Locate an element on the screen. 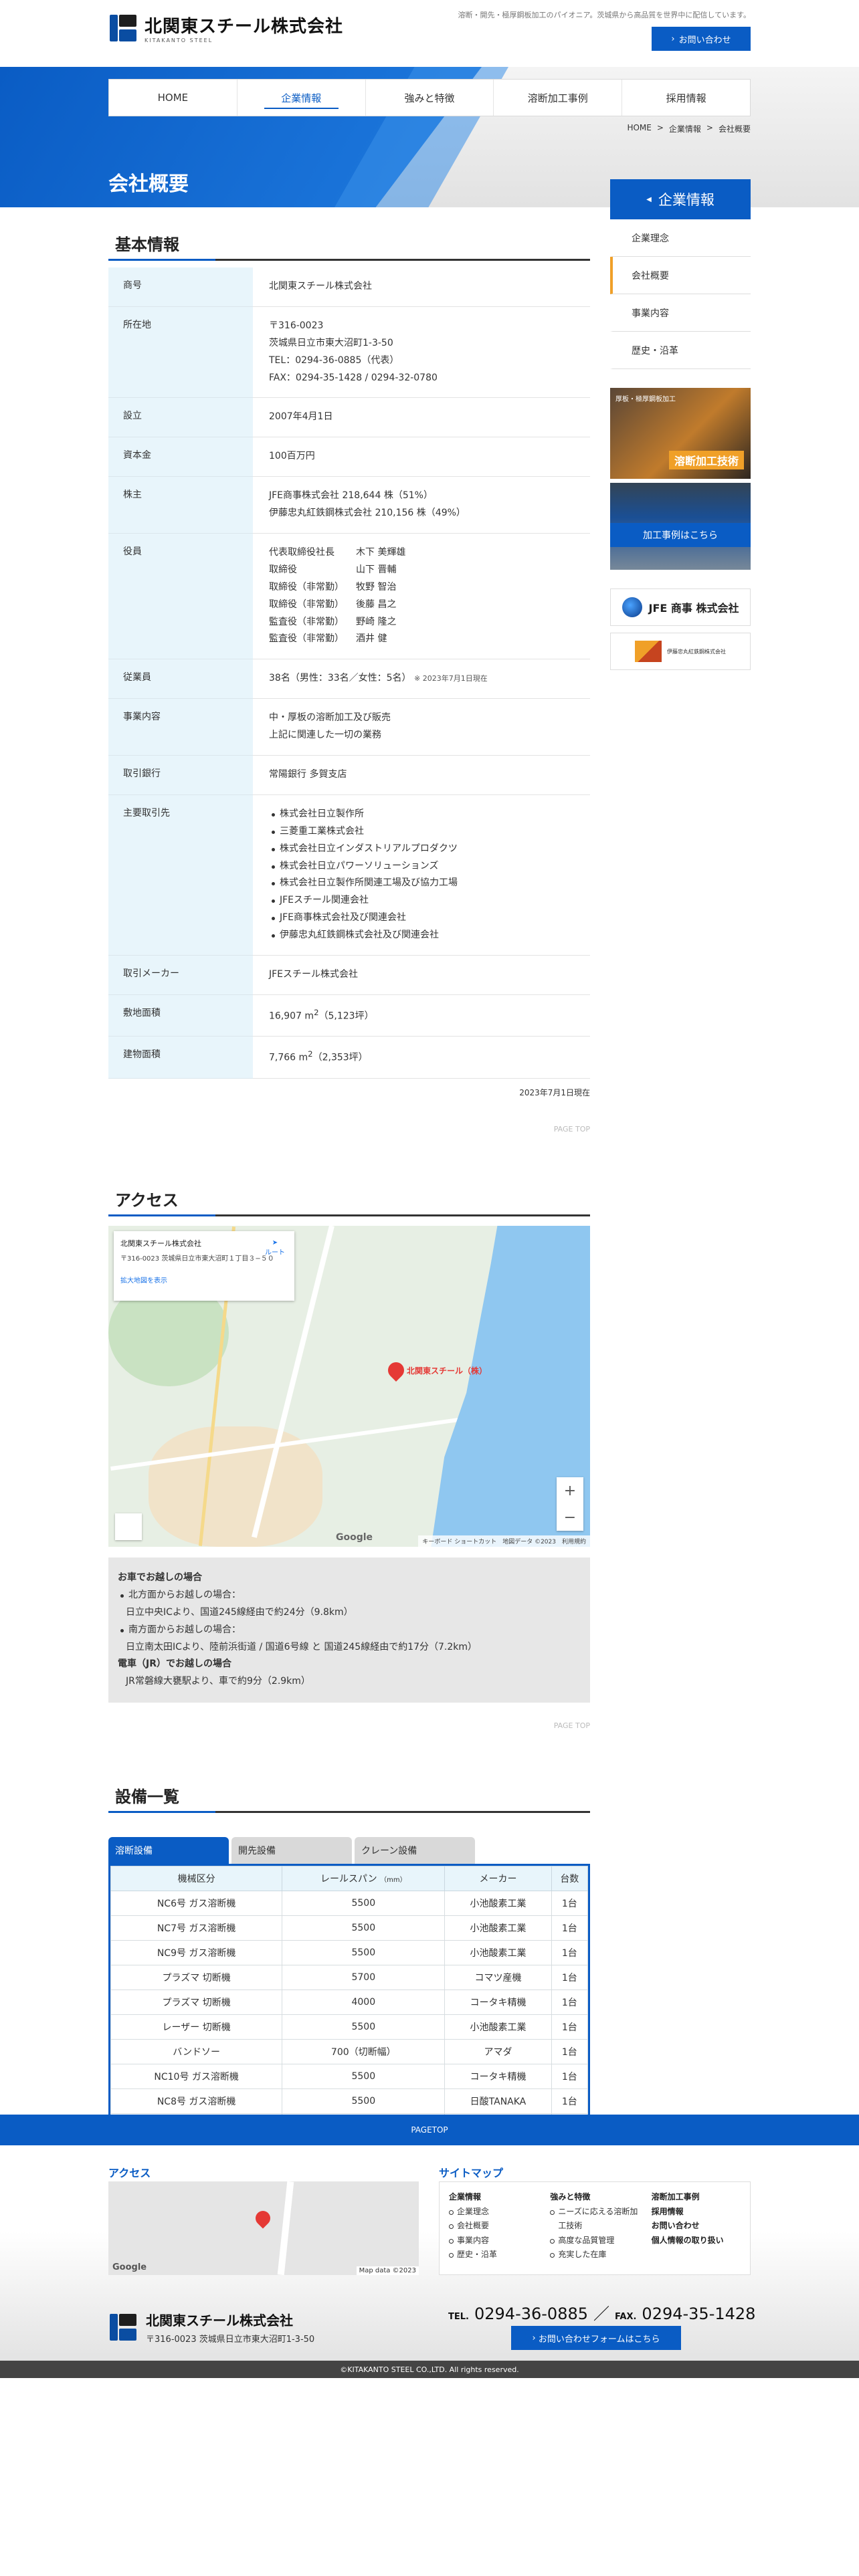 Image resolution: width=859 pixels, height=2576 pixels. breadcrumb-company: 企業情報 is located at coordinates (685, 128).